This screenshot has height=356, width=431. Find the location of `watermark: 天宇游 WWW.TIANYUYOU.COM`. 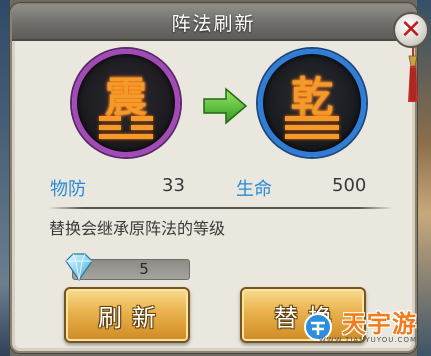

watermark: 天宇游 WWW.TIANYUYOU.COM is located at coordinates (368, 324).